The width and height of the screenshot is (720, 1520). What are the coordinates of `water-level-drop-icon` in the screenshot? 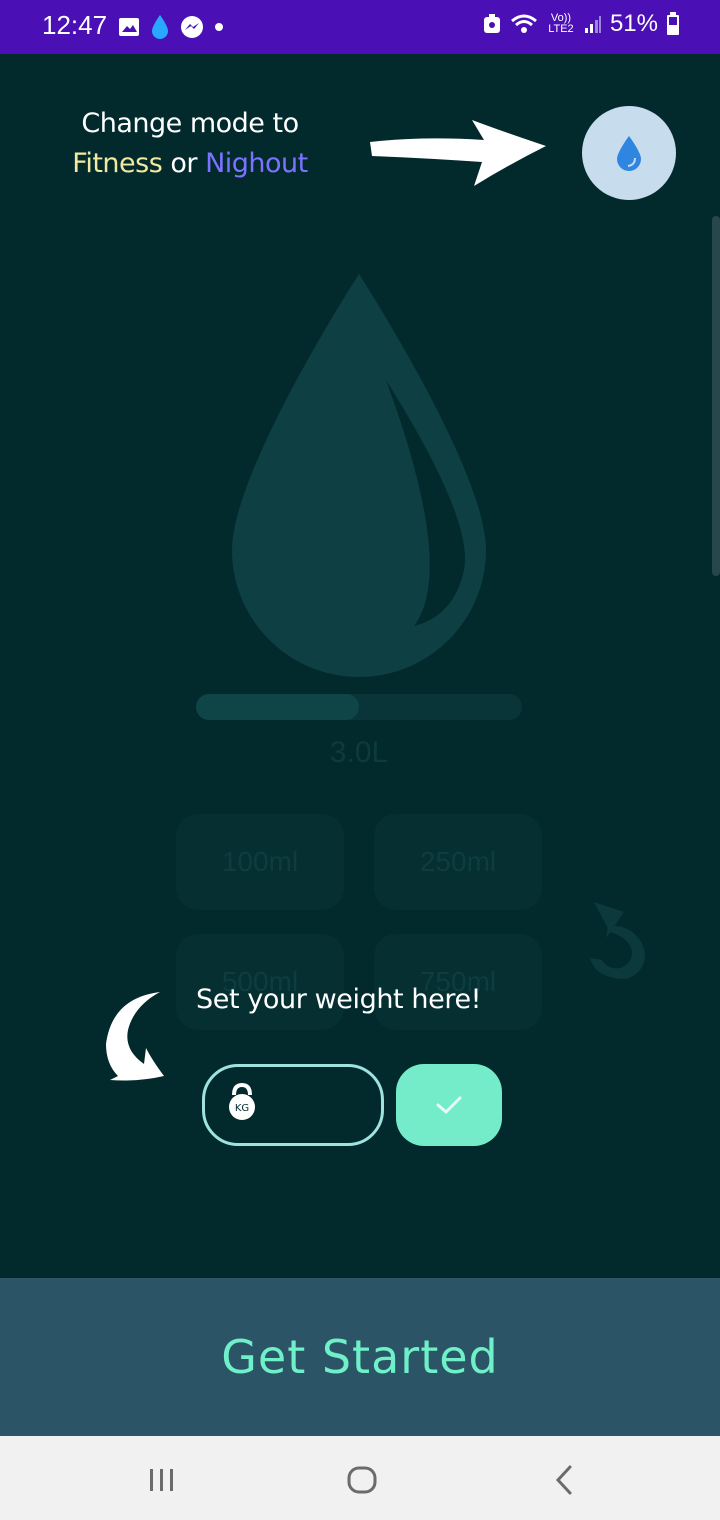 It's located at (359, 475).